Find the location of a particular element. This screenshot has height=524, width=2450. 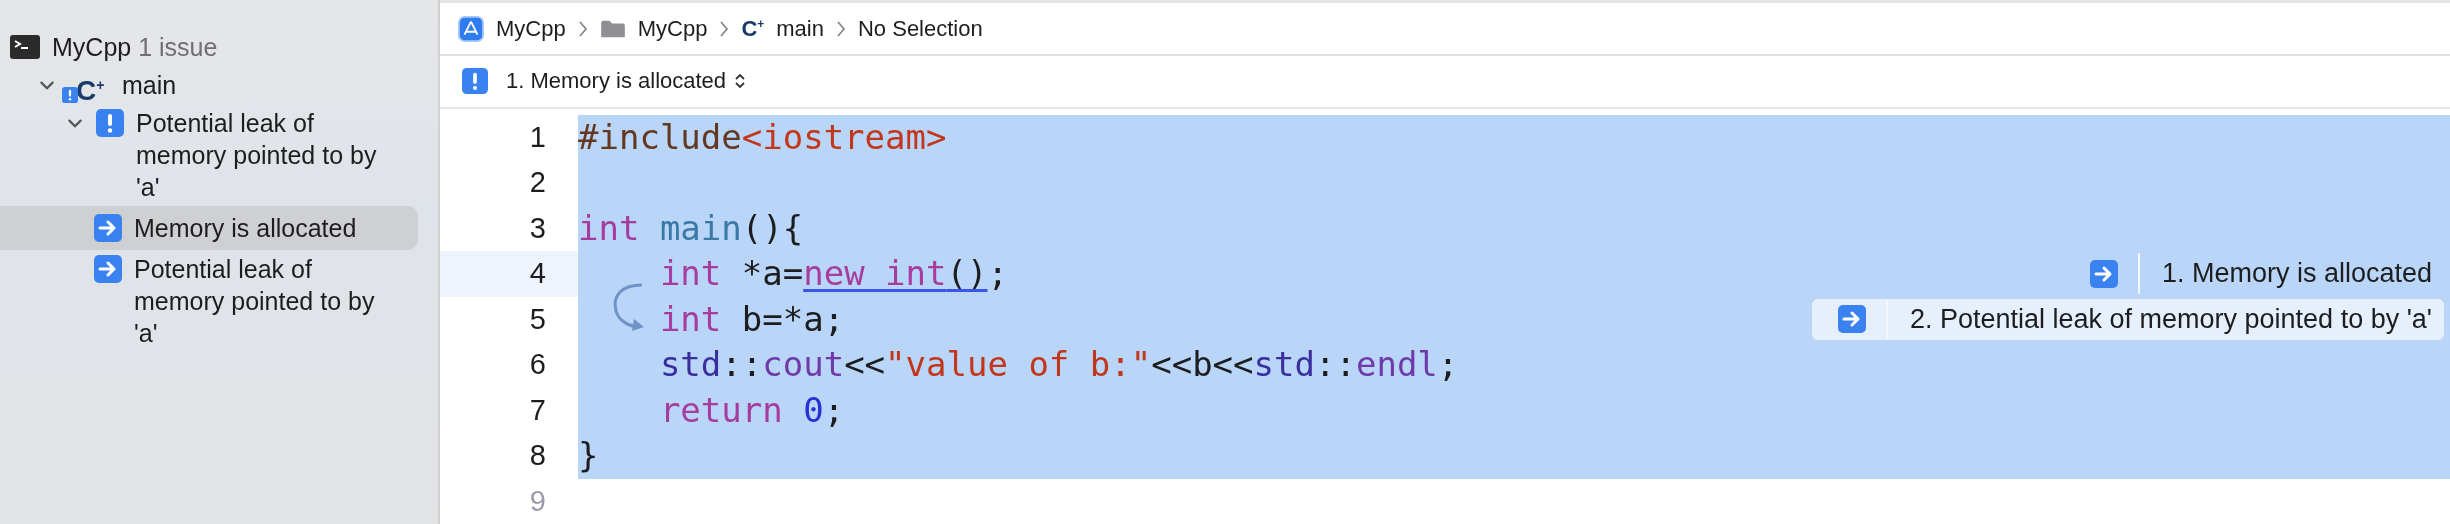

issue-step-item: Memory is allocated is located at coordinates (209, 228).